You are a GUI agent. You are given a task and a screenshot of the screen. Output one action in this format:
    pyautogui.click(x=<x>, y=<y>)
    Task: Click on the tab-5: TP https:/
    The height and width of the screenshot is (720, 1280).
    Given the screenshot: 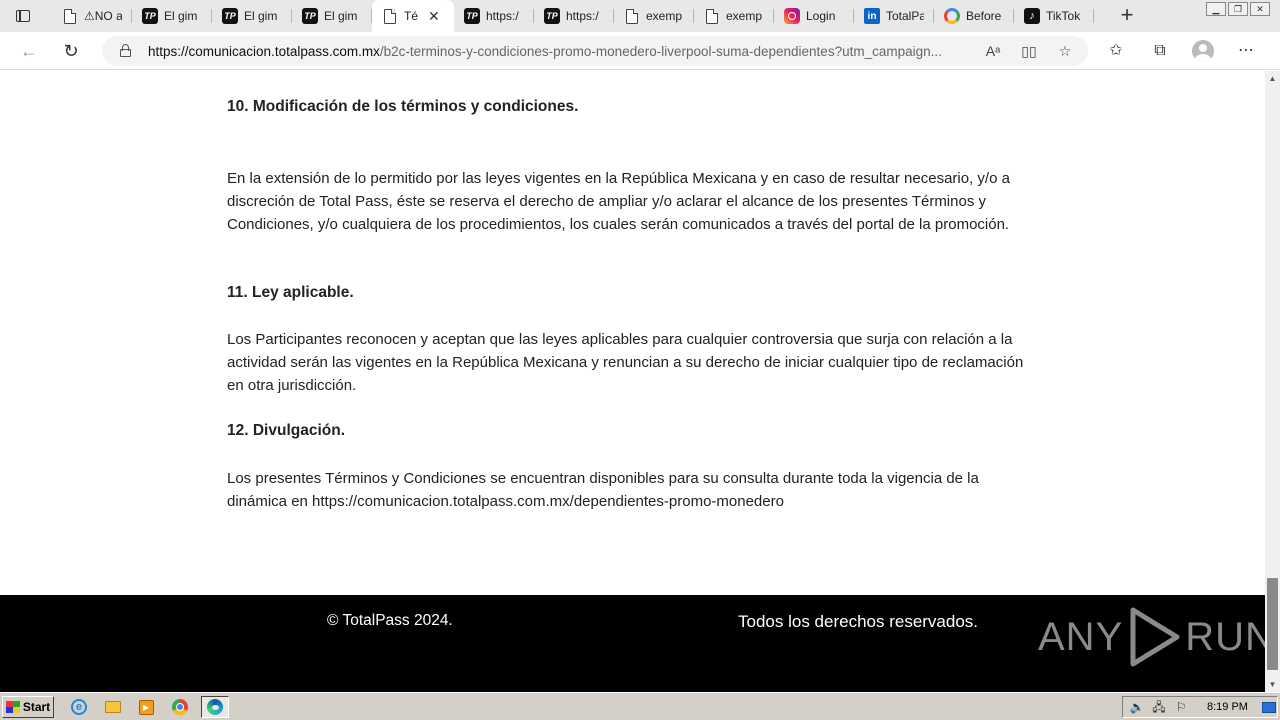 What is the action you would take?
    pyautogui.click(x=494, y=16)
    